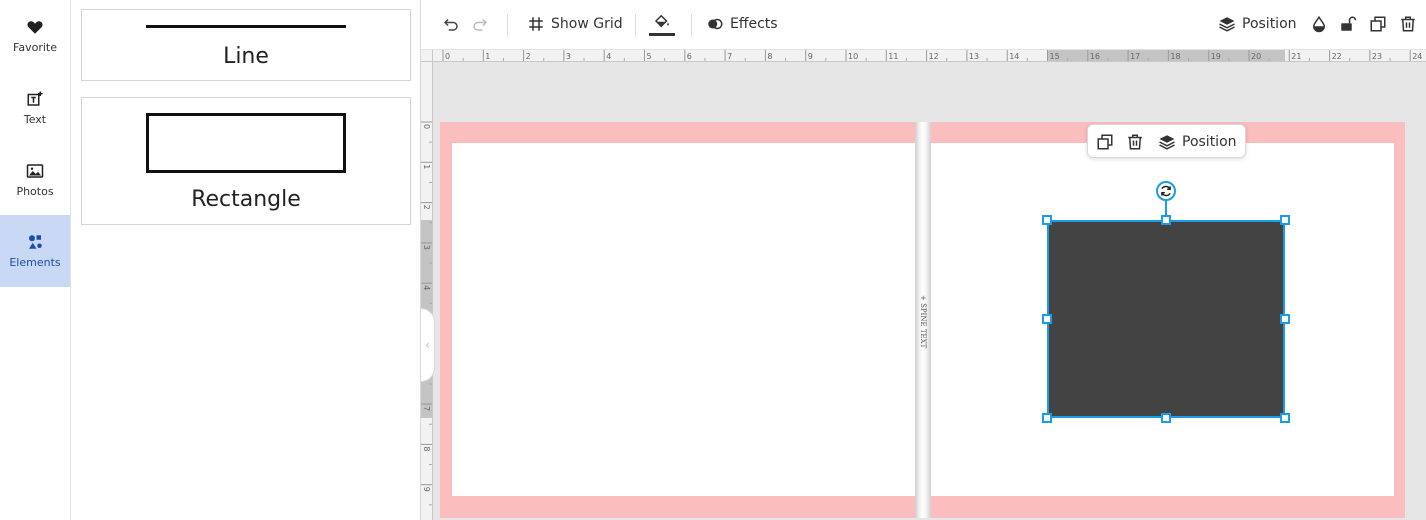 The height and width of the screenshot is (520, 1426). What do you see at coordinates (754, 24) in the screenshot?
I see `effects-label: Effects` at bounding box center [754, 24].